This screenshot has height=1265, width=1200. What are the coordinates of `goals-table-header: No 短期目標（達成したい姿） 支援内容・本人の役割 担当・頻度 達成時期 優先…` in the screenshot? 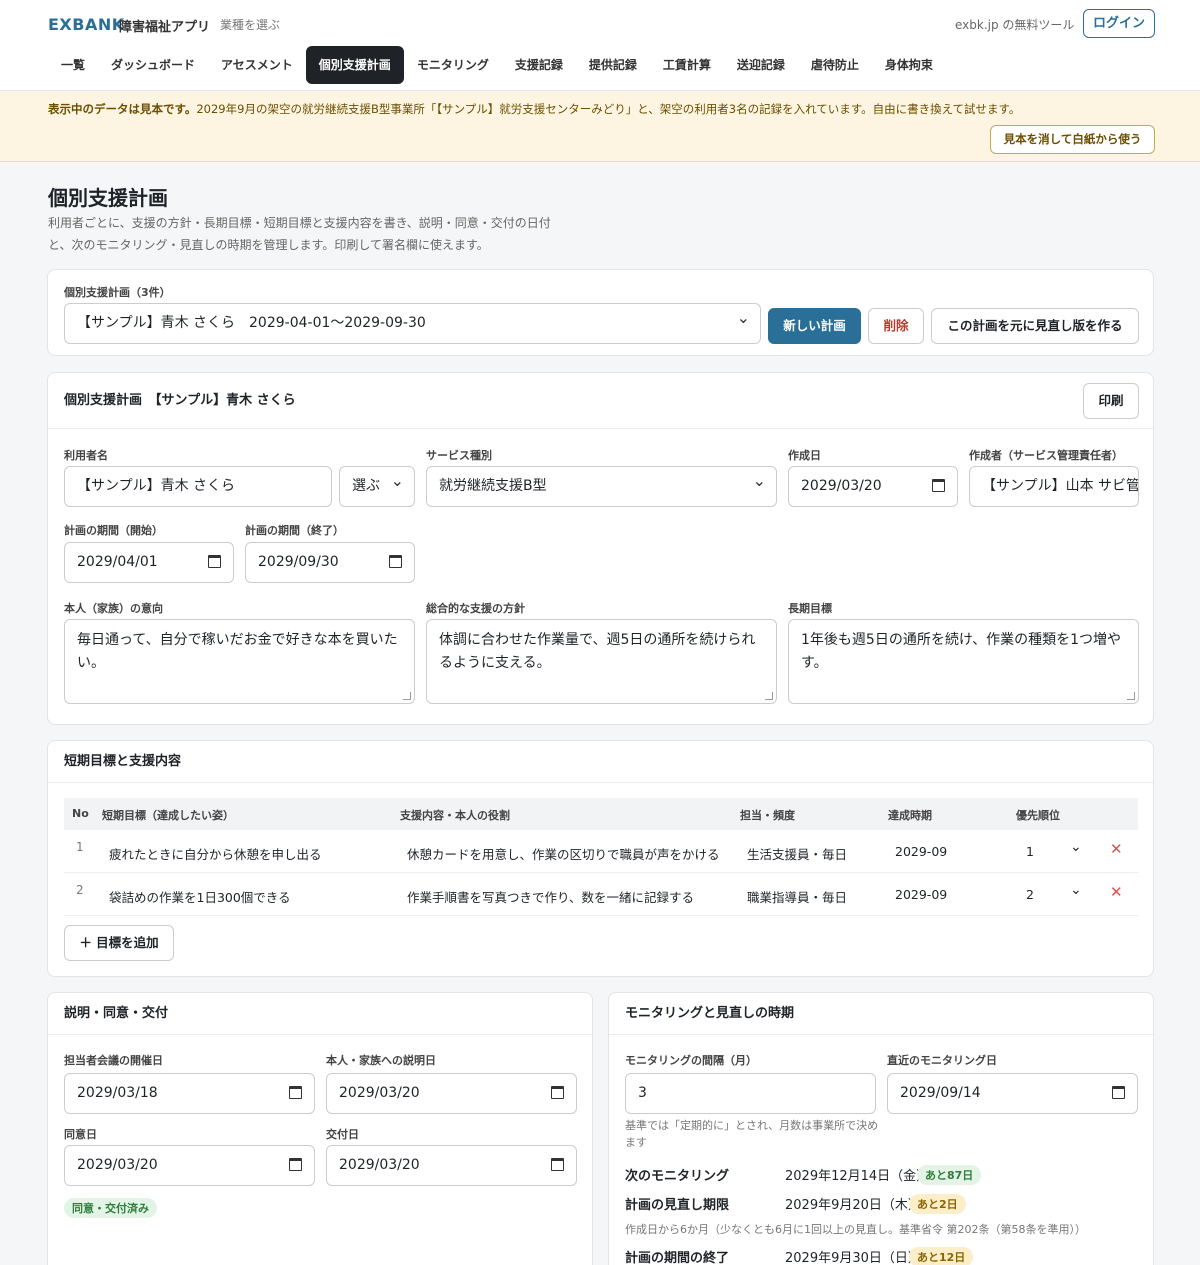 It's located at (601, 814).